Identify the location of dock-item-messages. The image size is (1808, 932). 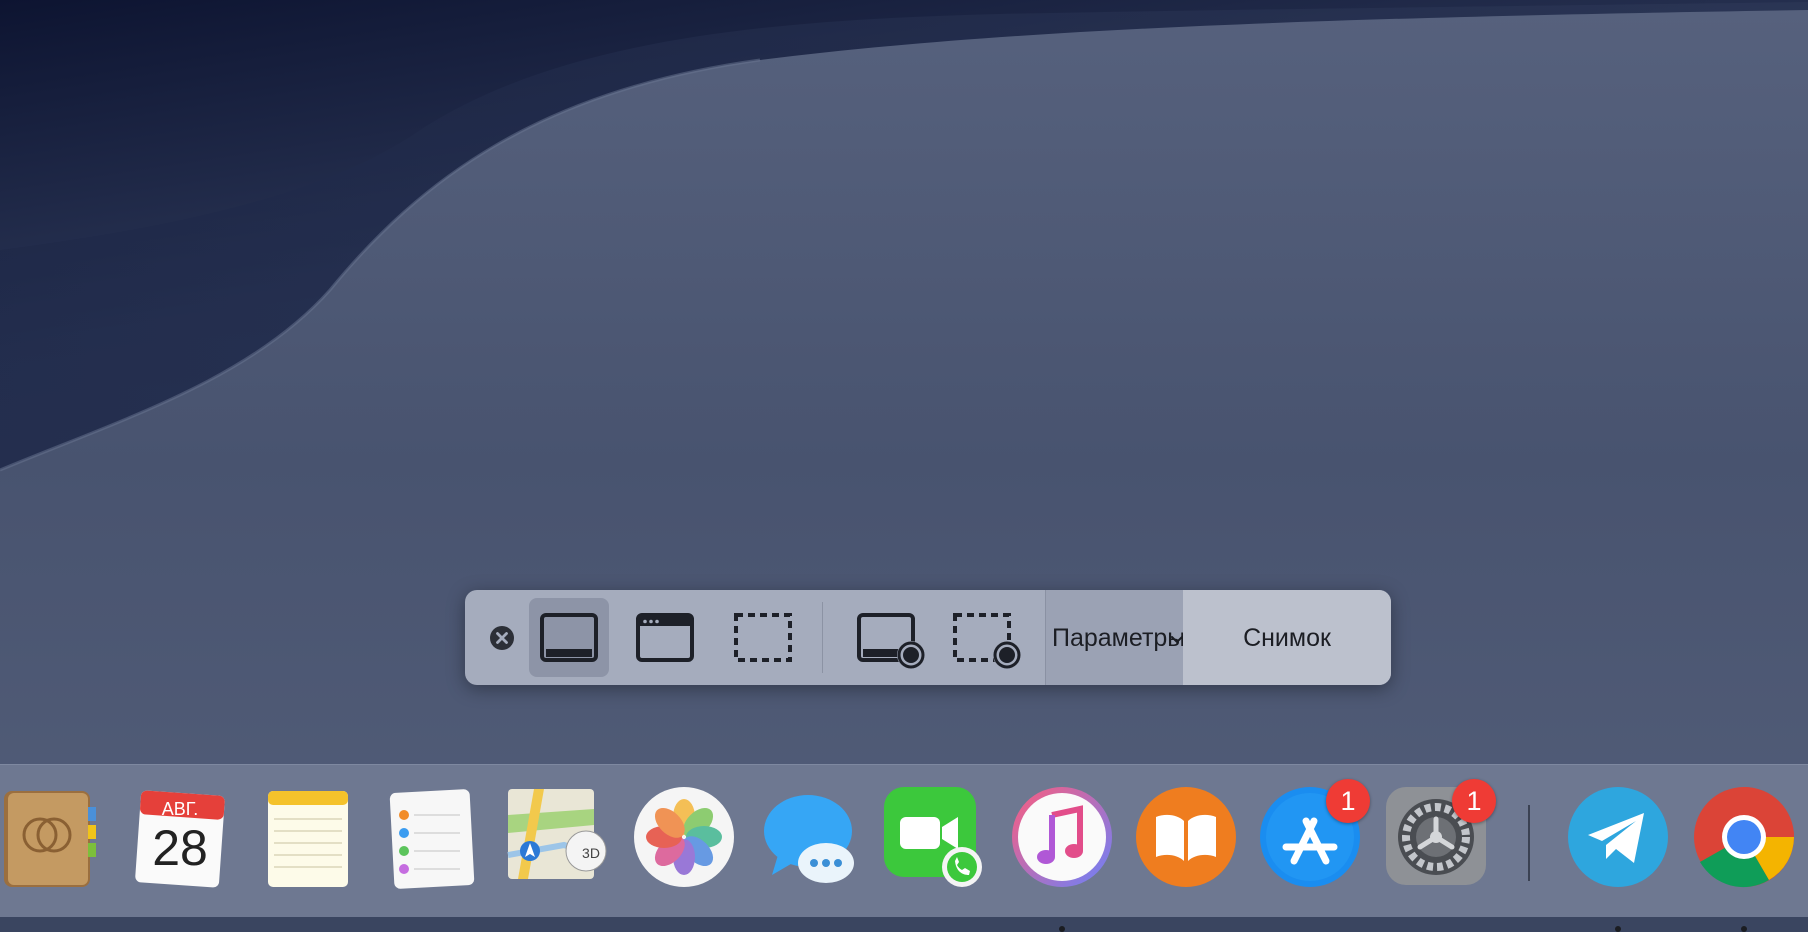
(810, 837).